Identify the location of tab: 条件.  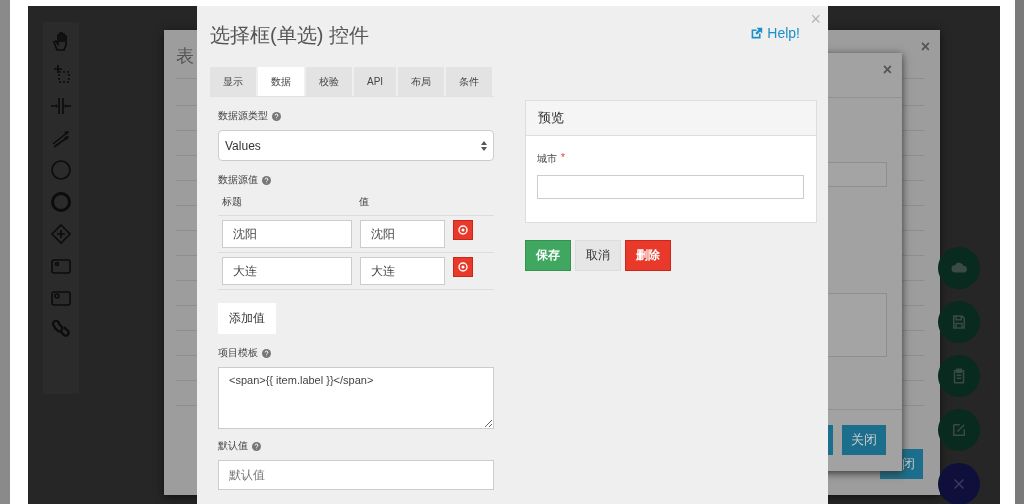
(469, 81).